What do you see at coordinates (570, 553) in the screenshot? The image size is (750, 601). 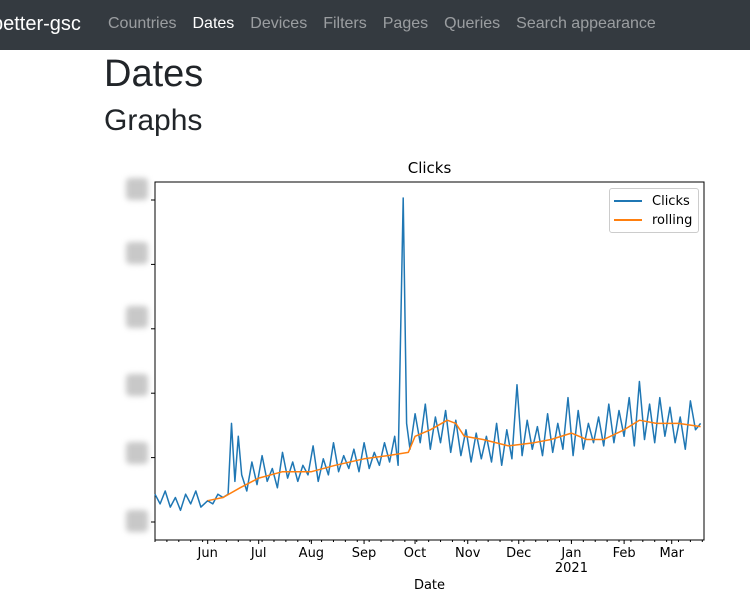 I see `x-tick-label: Jan` at bounding box center [570, 553].